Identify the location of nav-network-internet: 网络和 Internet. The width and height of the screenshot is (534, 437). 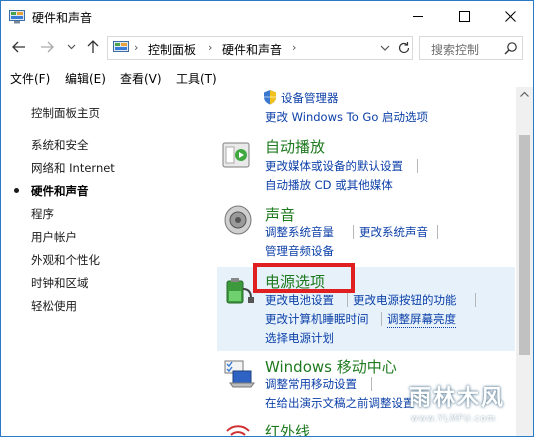
(73, 168).